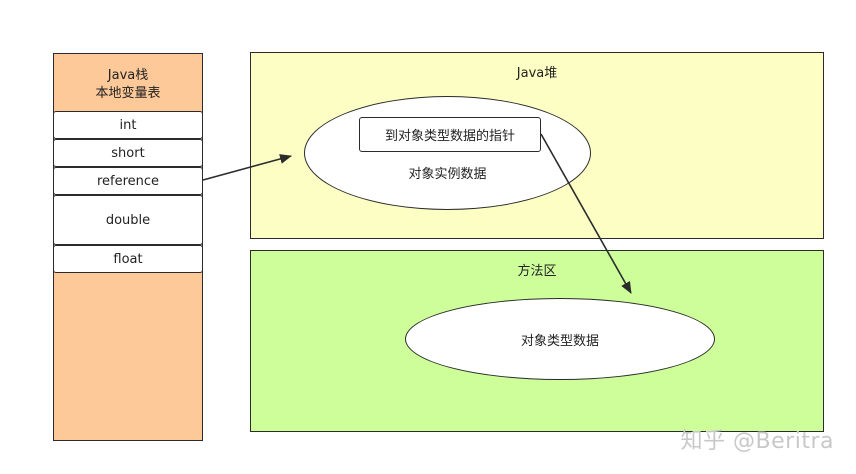 This screenshot has width=856, height=474. I want to click on reference-arrow, so click(247, 167).